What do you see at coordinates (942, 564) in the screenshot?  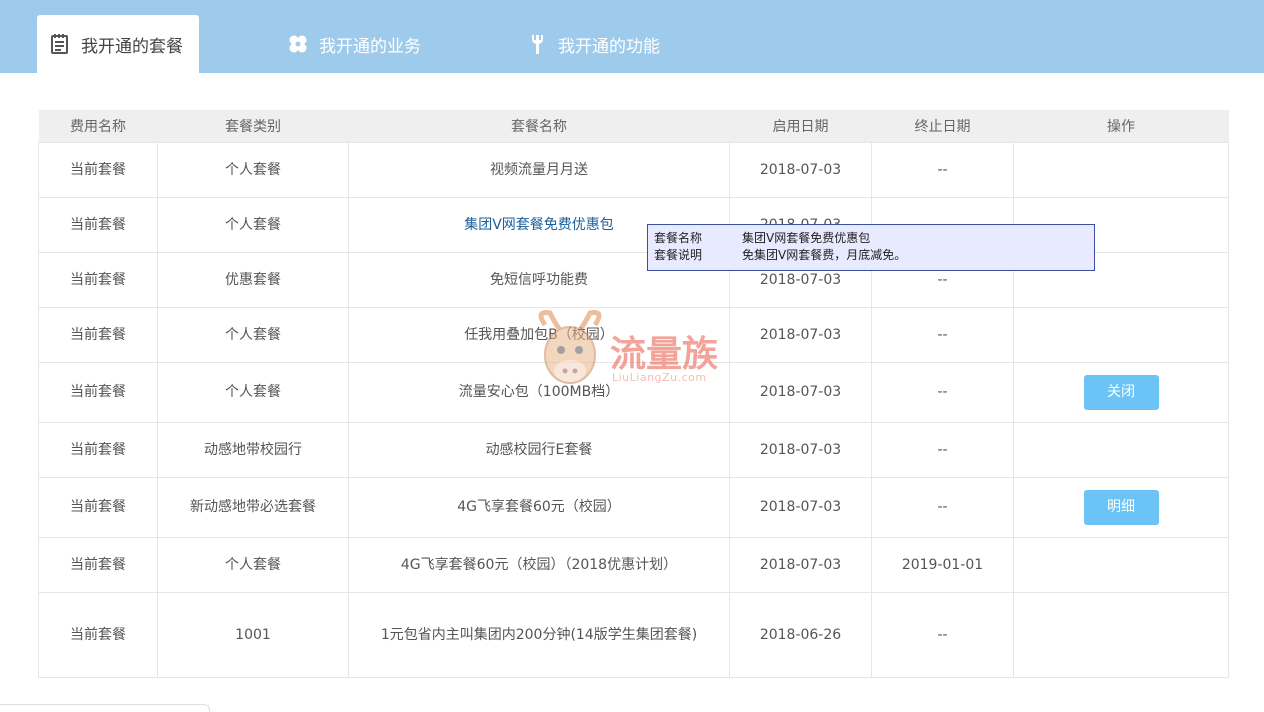 I see `cell-end: 2019-01-01` at bounding box center [942, 564].